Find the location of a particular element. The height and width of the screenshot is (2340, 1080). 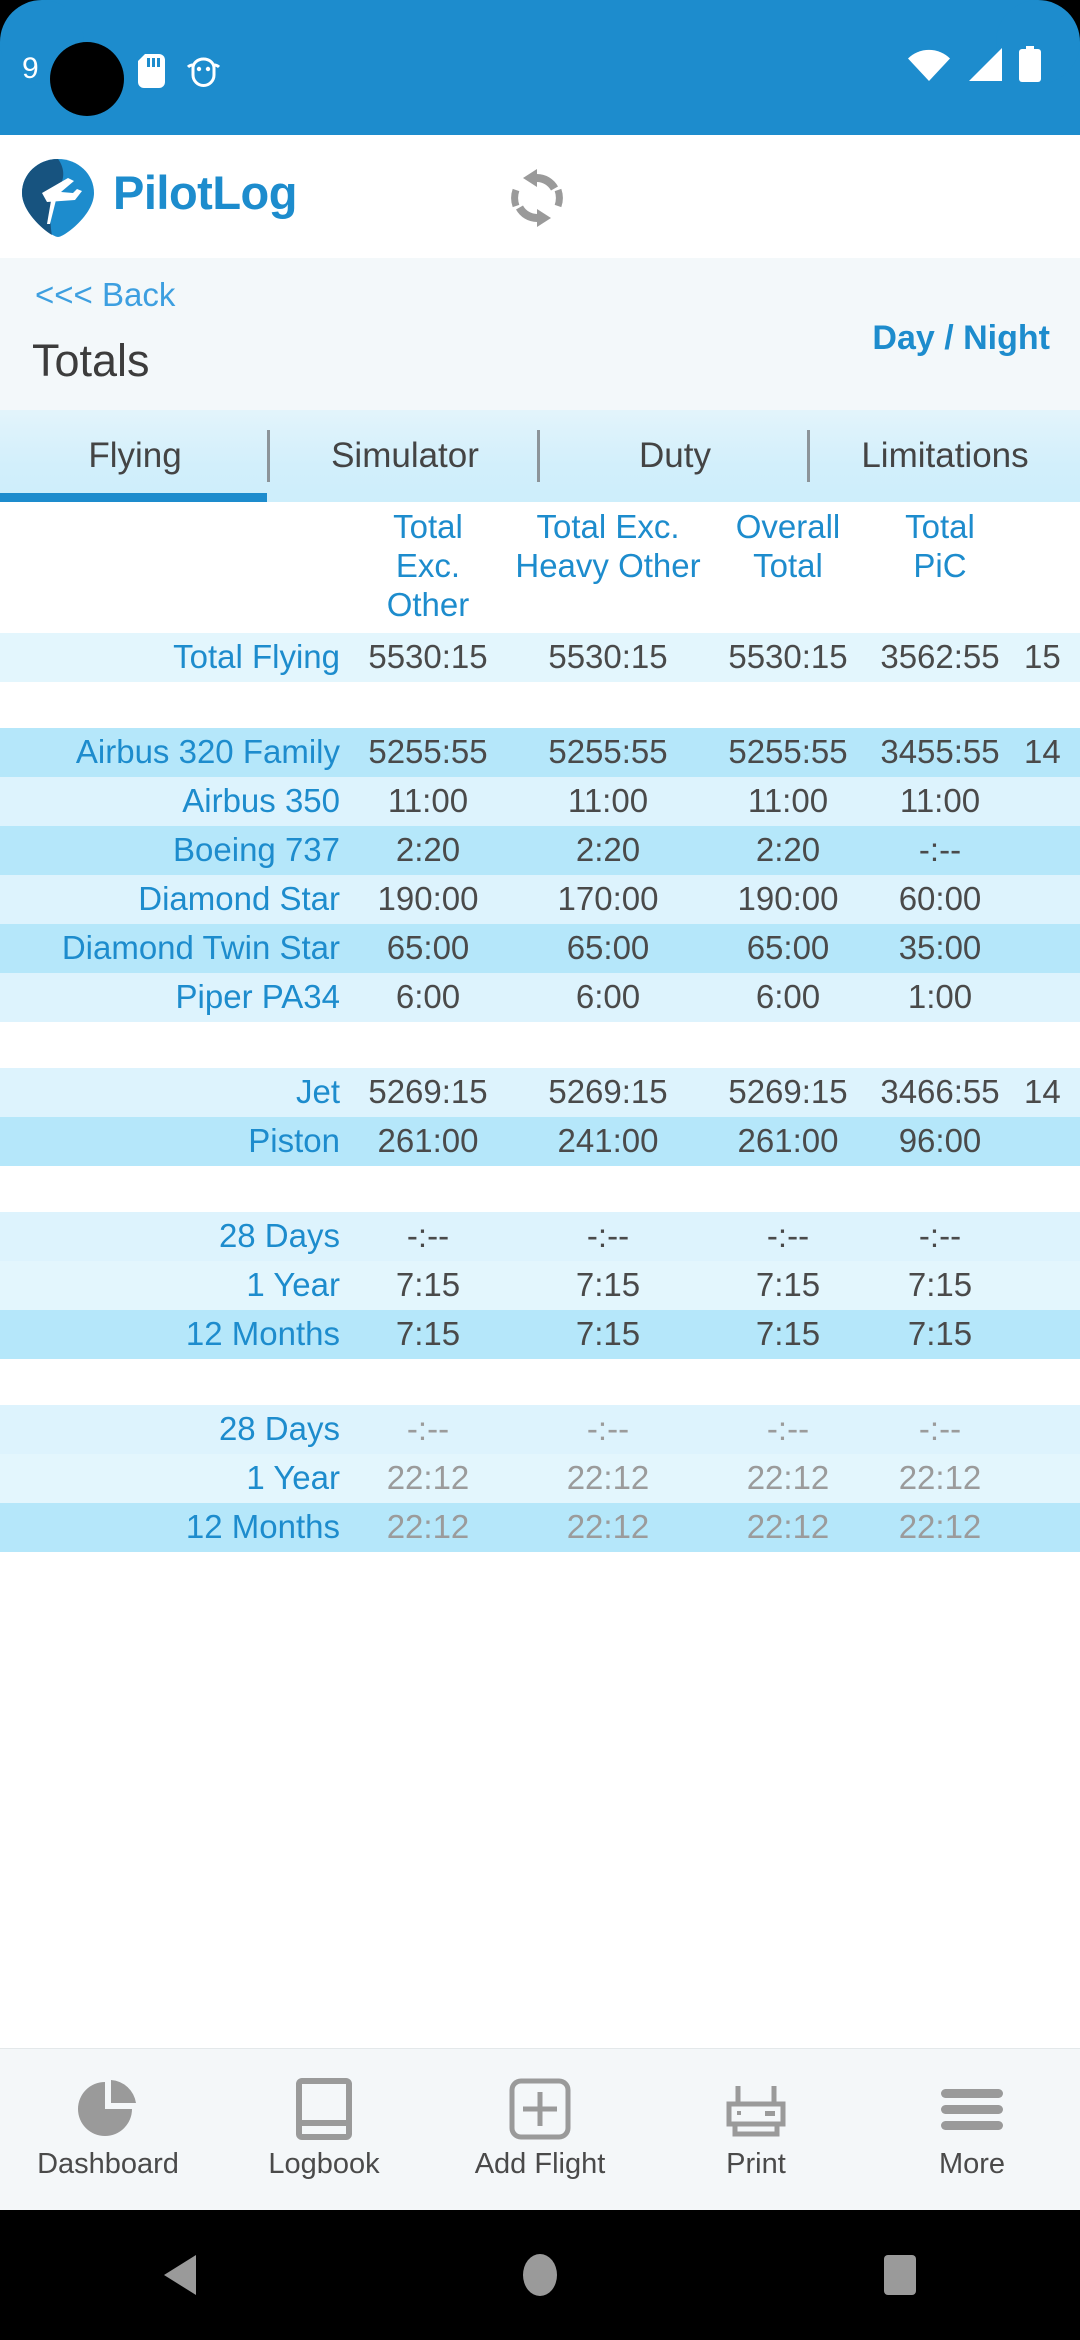

table-row: Piston 261:00 241:00 261:00 96:00 is located at coordinates (540, 1141).